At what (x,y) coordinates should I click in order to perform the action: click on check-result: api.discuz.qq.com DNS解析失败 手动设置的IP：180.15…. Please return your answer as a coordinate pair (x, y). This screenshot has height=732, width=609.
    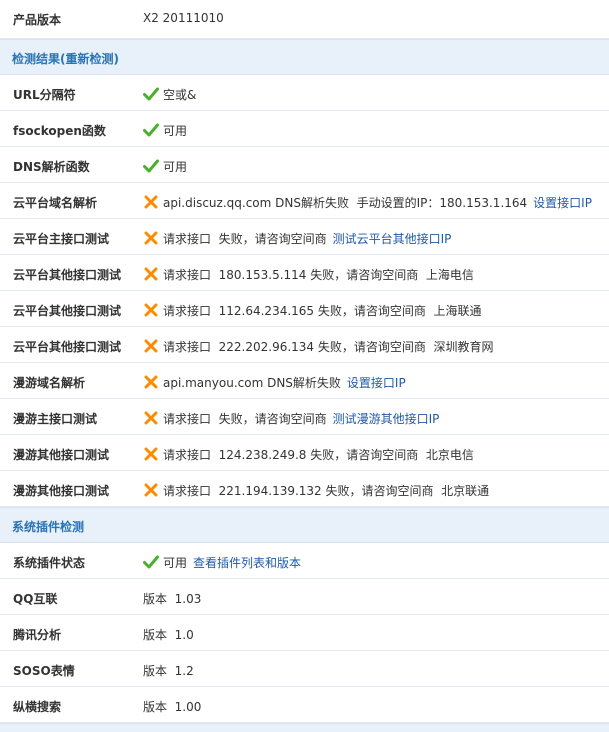
    Looking at the image, I should click on (367, 202).